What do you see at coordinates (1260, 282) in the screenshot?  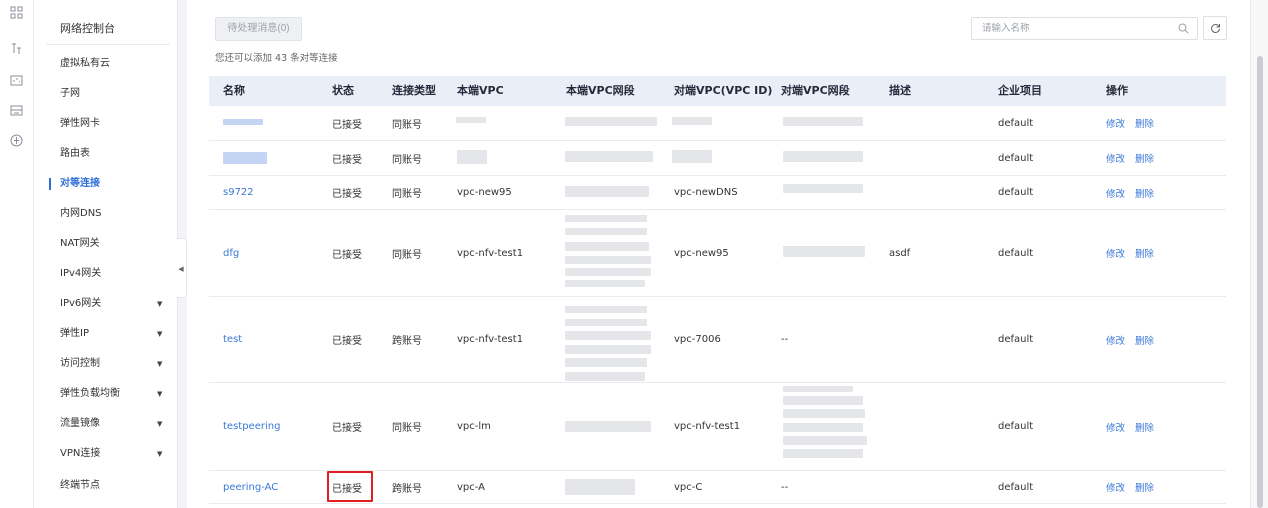 I see `scrollbar-thumb` at bounding box center [1260, 282].